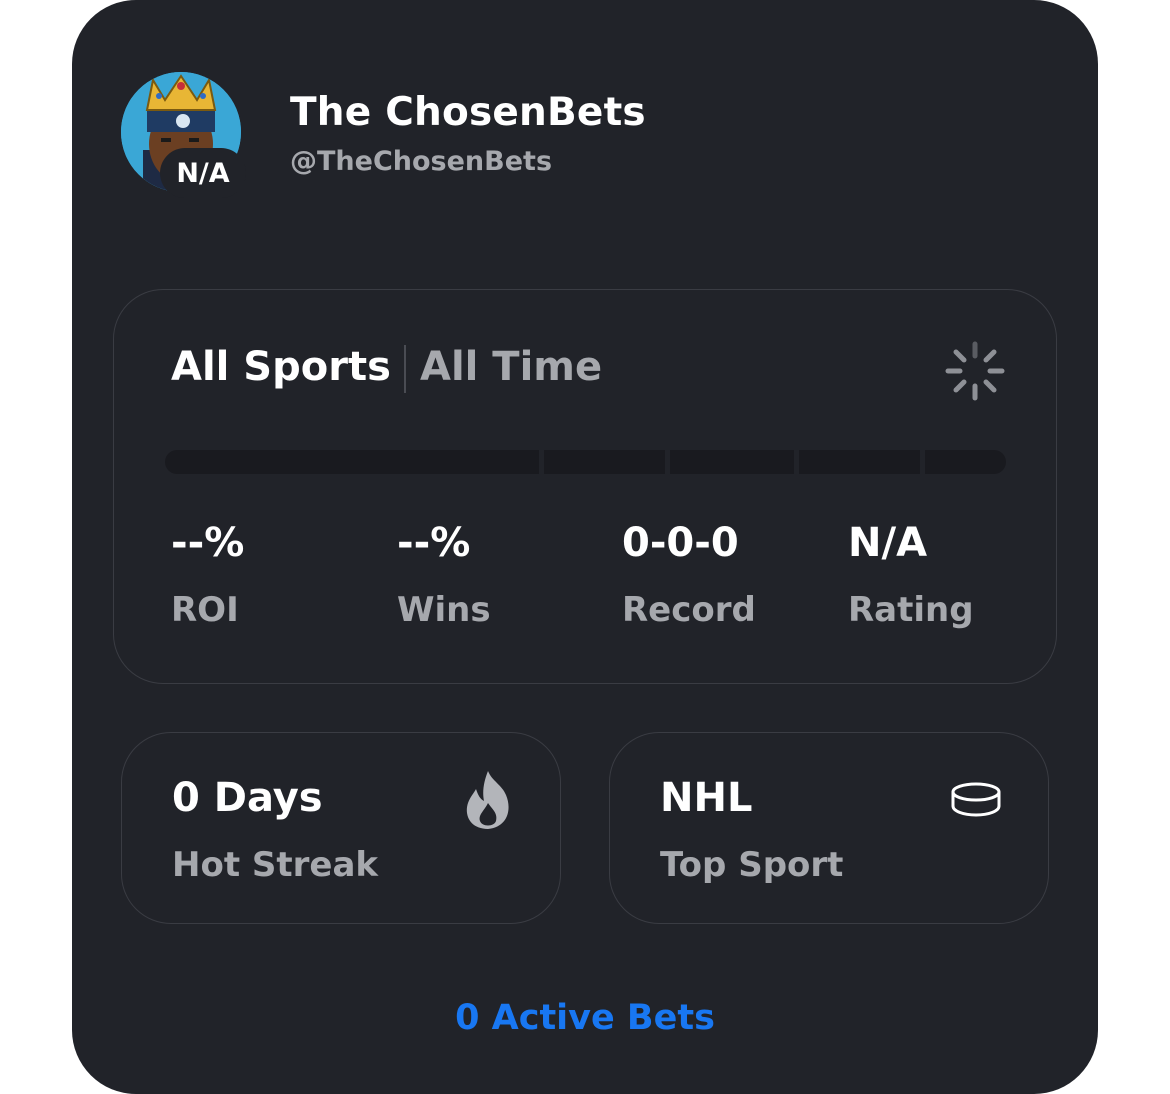 Image resolution: width=1170 pixels, height=1094 pixels. Describe the element at coordinates (247, 798) in the screenshot. I see `streak-value: 0 Days` at that location.